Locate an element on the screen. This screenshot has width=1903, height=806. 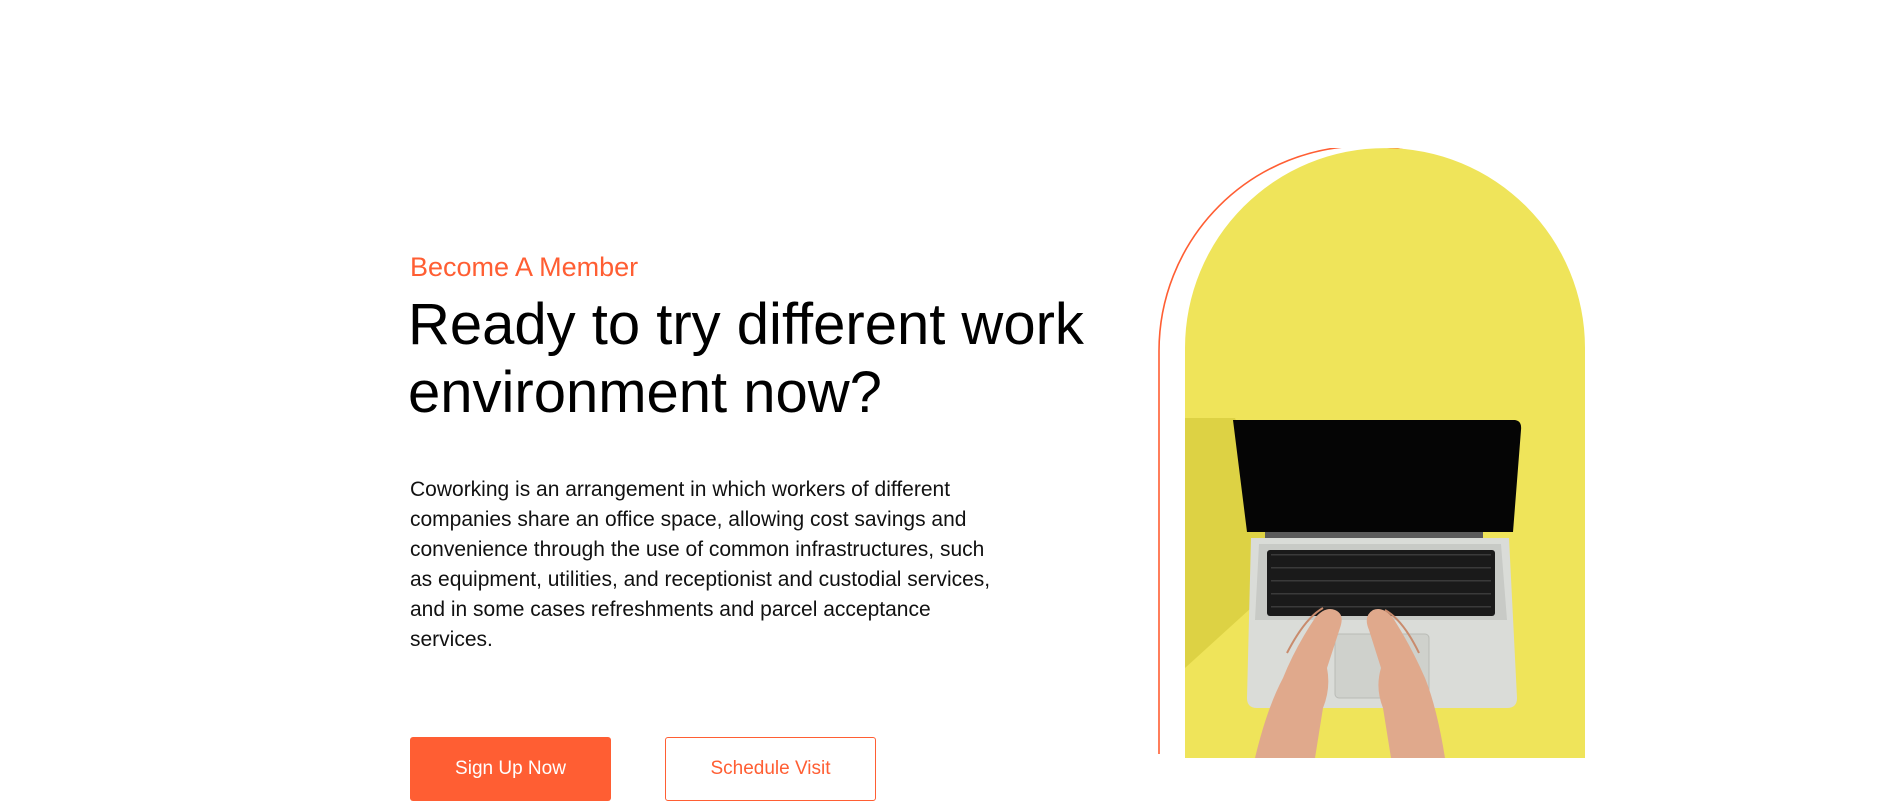
schedule-visit-button: Schedule Visit is located at coordinates (770, 769).